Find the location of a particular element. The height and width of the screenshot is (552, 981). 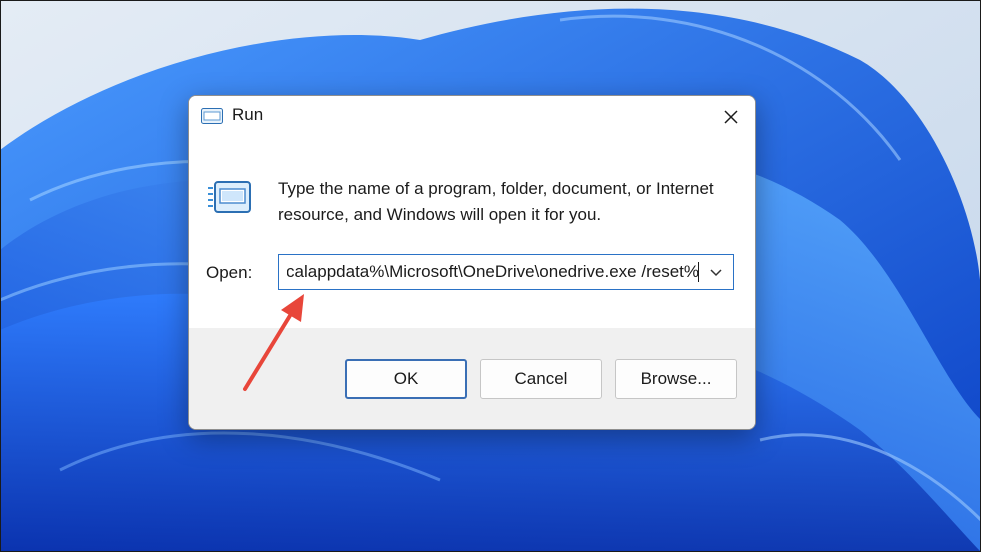

open-dropdown-button is located at coordinates (716, 272).